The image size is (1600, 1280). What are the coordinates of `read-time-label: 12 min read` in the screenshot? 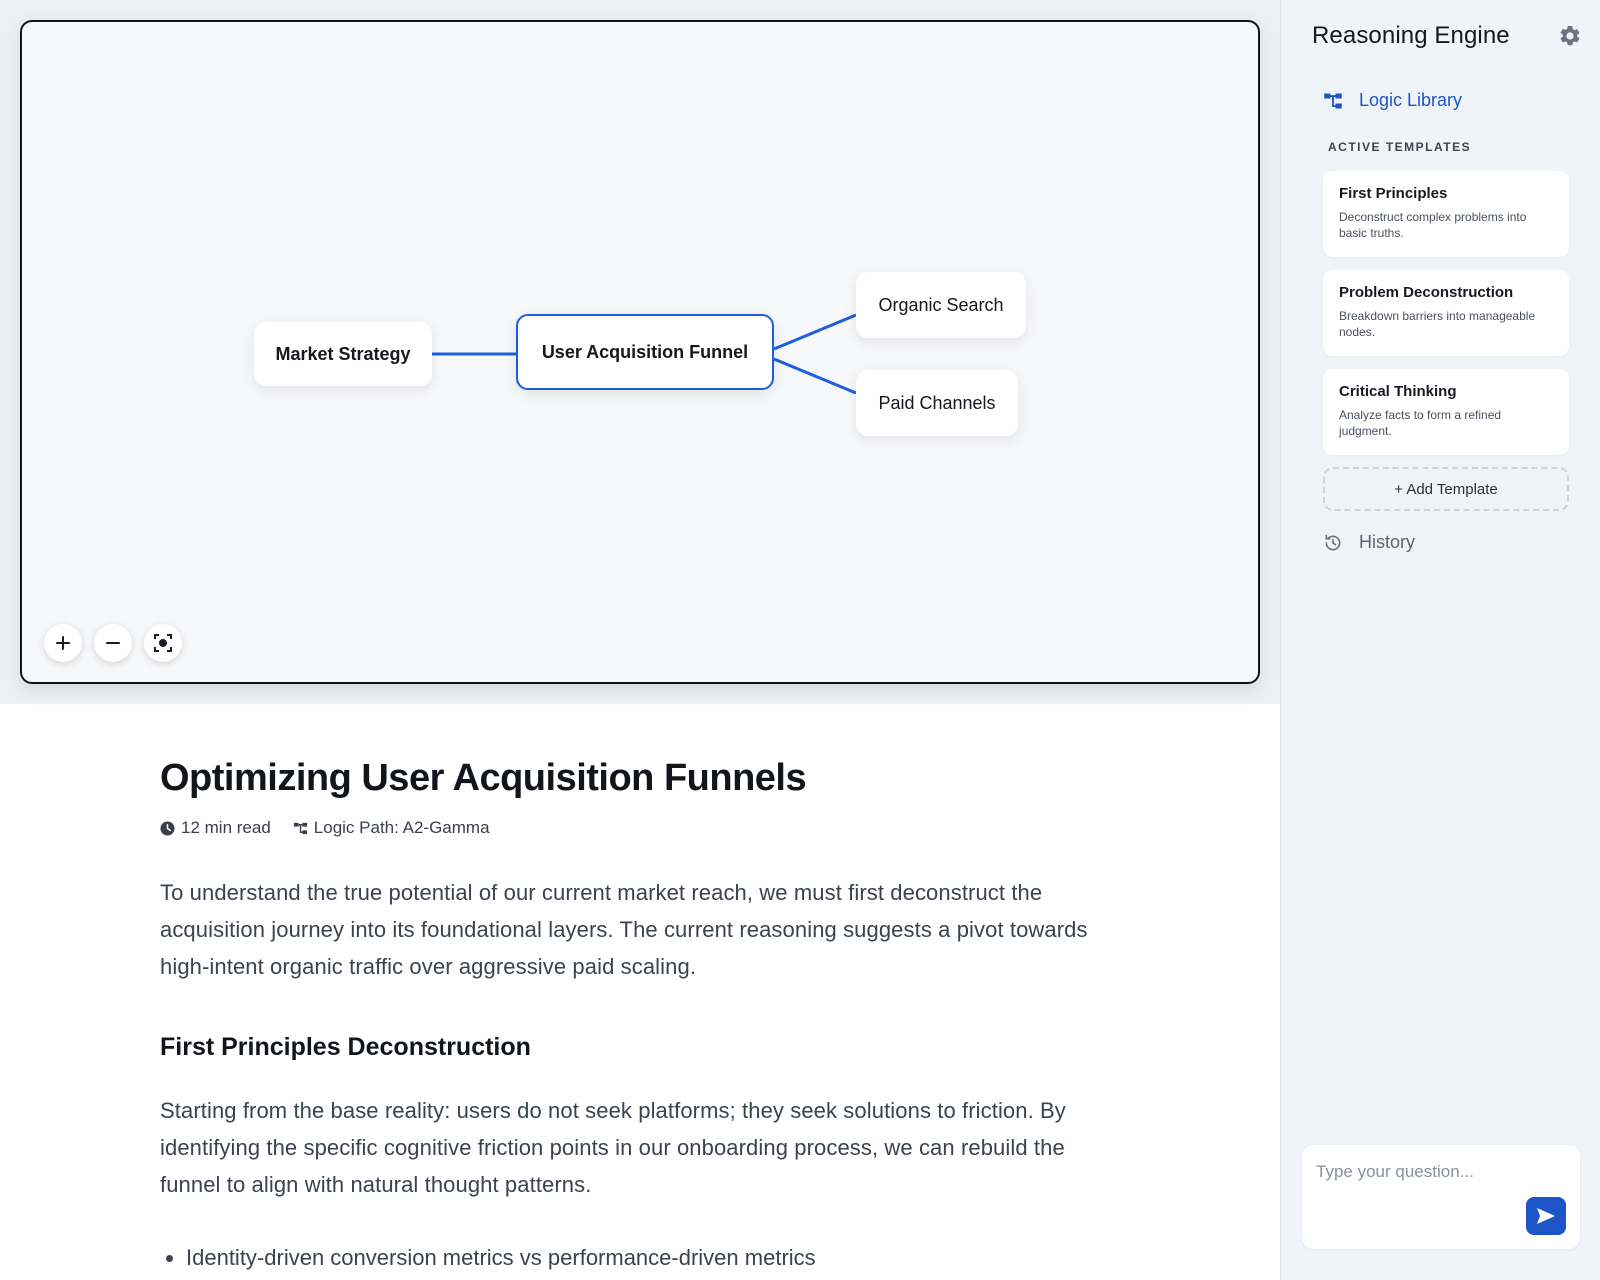 It's located at (226, 827).